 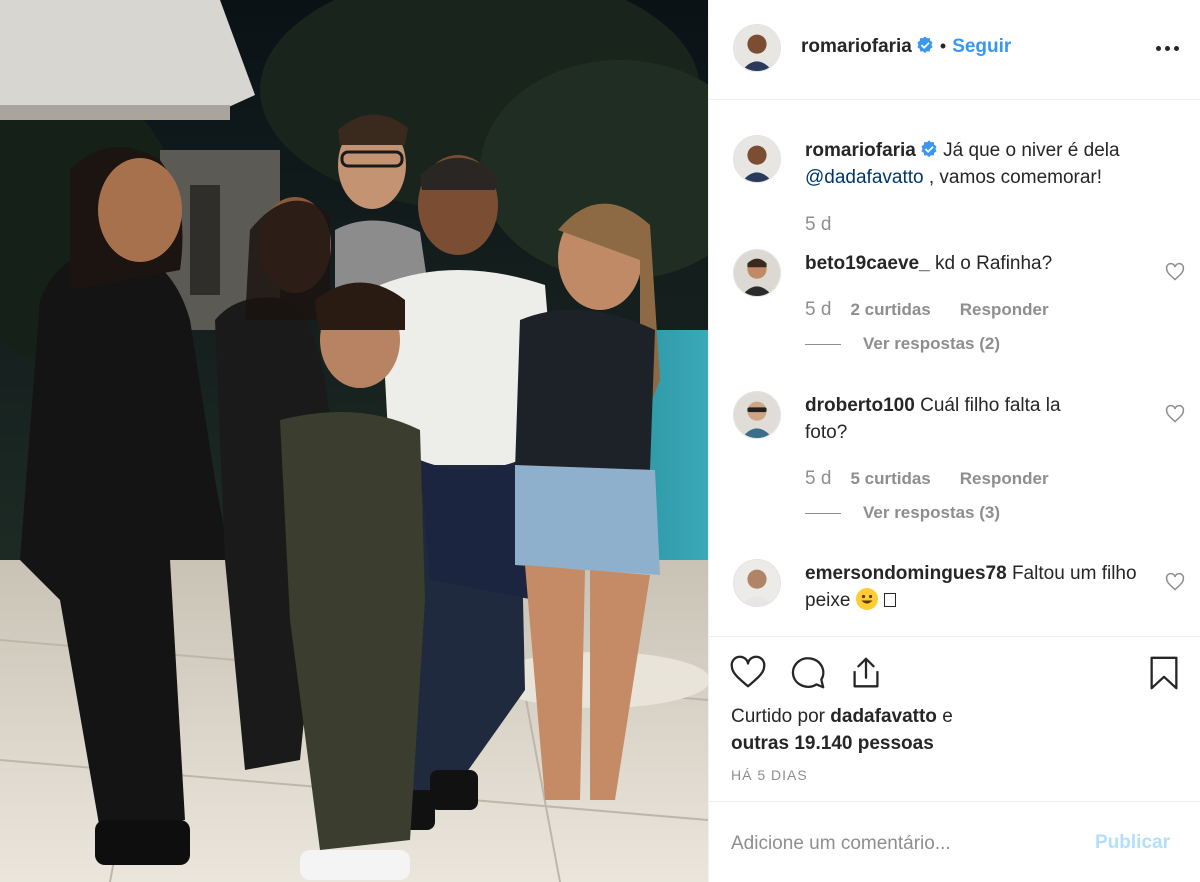 I want to click on missing-glyph-icon, so click(x=890, y=600).